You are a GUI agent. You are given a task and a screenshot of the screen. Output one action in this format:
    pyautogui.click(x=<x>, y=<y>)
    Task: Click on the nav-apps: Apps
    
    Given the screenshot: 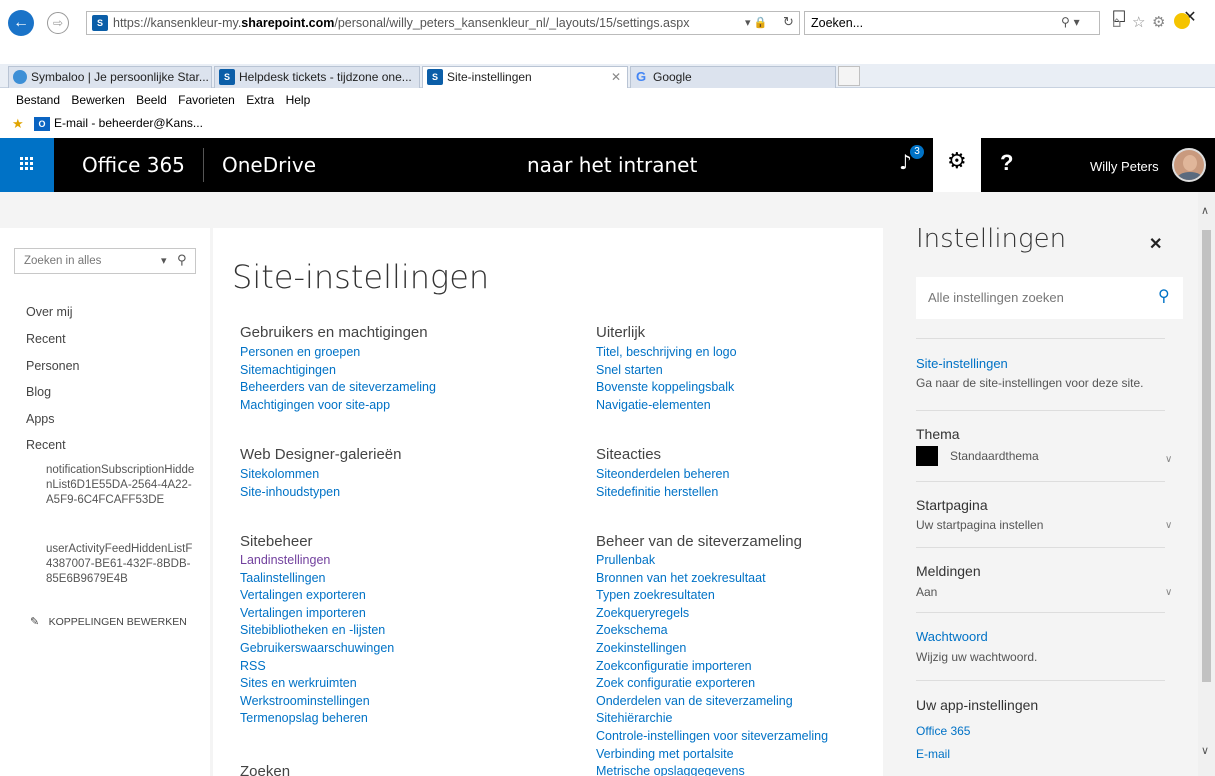 What is the action you would take?
    pyautogui.click(x=40, y=419)
    